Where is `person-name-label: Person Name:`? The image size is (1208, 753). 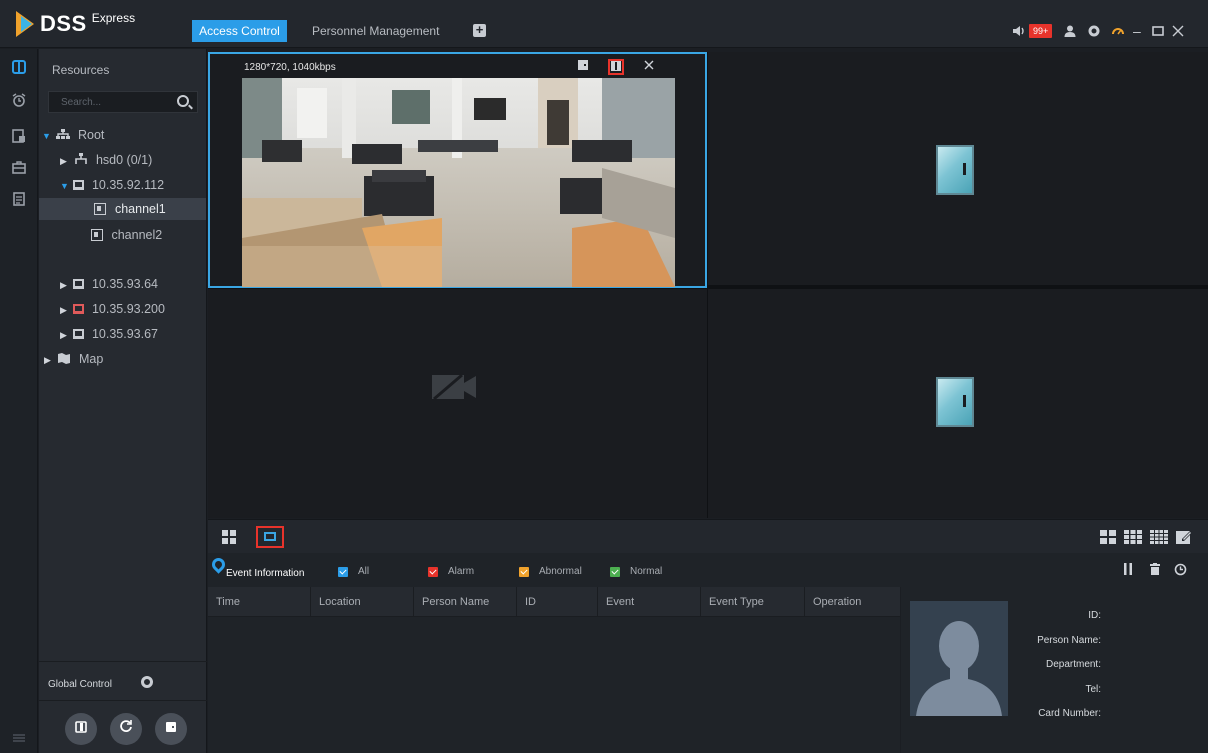 person-name-label: Person Name: is located at coordinates (1069, 640).